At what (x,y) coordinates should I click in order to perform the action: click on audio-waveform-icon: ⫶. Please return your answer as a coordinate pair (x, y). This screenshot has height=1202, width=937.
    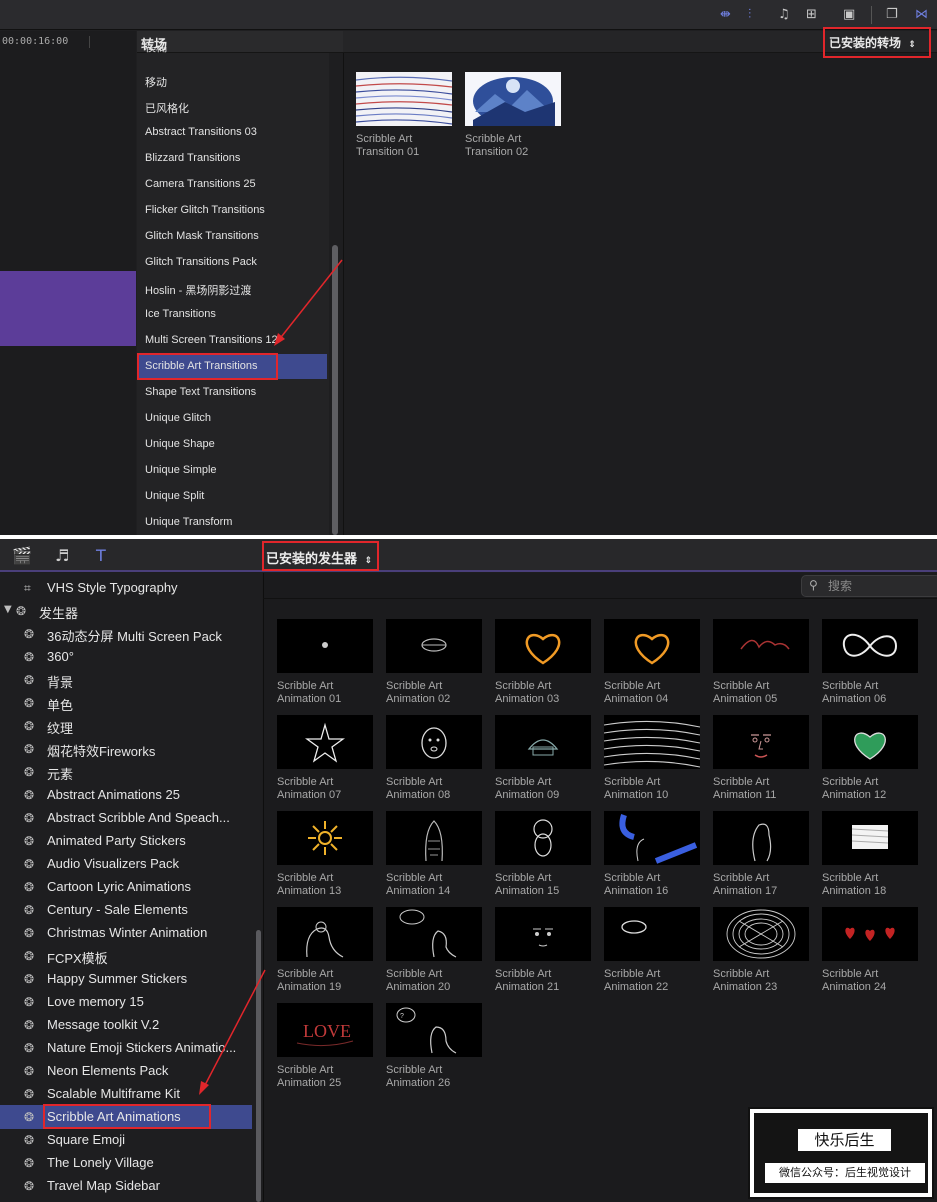
    Looking at the image, I should click on (749, 15).